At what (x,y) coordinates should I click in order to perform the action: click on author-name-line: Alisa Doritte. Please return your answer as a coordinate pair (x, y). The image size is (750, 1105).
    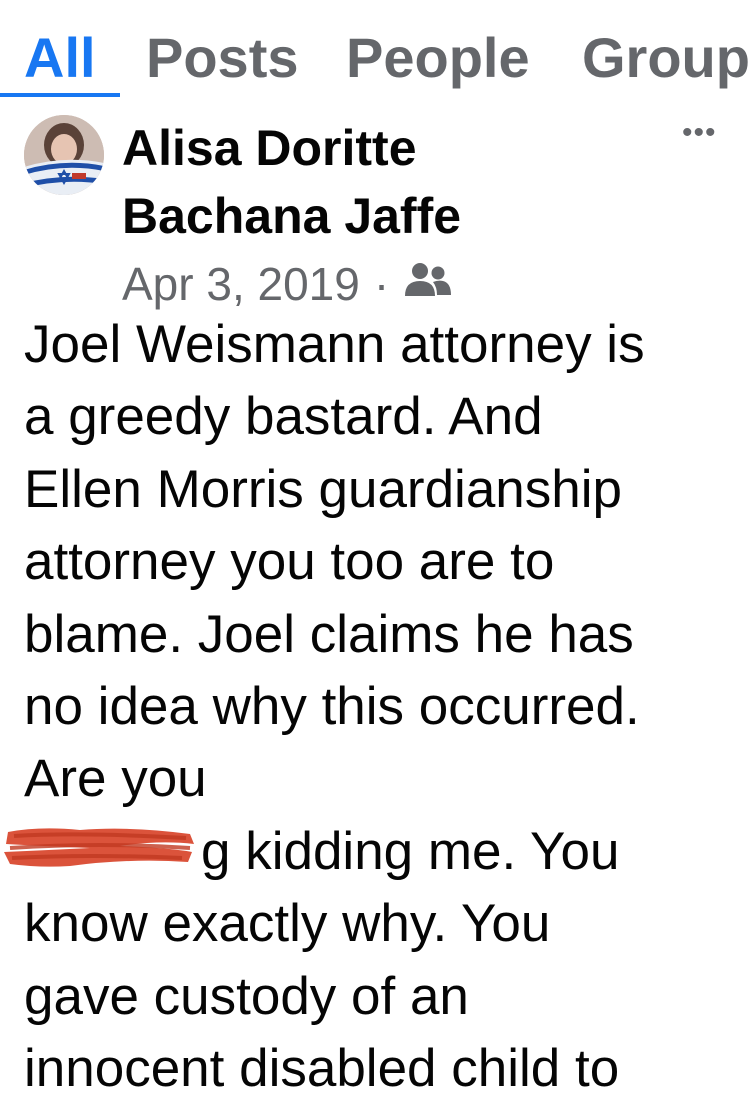
    Looking at the image, I should click on (269, 148).